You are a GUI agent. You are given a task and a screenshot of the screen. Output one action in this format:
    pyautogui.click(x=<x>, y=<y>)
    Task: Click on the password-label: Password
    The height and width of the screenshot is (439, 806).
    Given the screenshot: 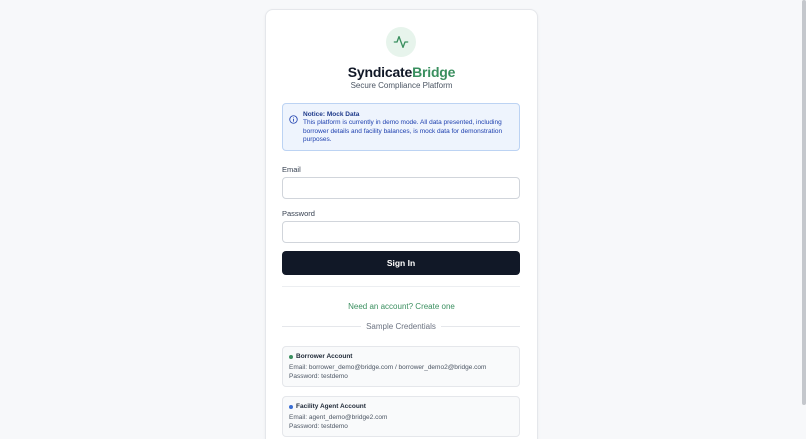 What is the action you would take?
    pyautogui.click(x=298, y=213)
    